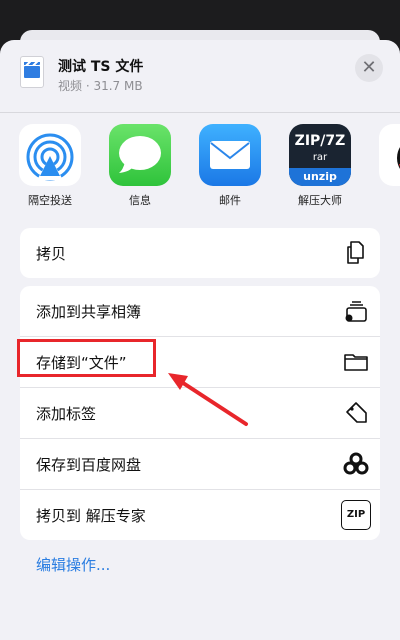 This screenshot has width=400, height=640. Describe the element at coordinates (208, 399) in the screenshot. I see `annotation-arrow` at that location.